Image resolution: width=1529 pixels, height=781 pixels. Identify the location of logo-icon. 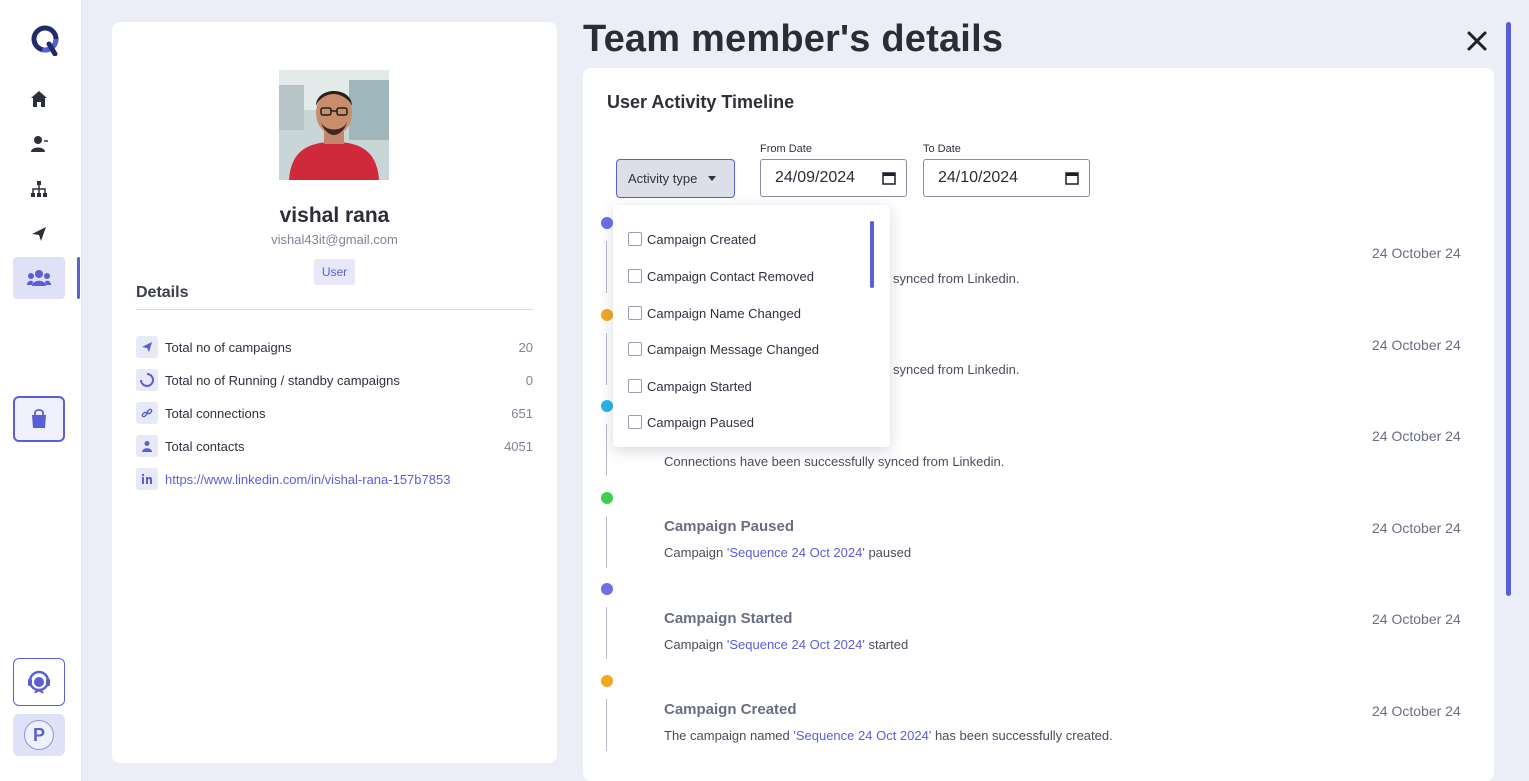
(45, 40).